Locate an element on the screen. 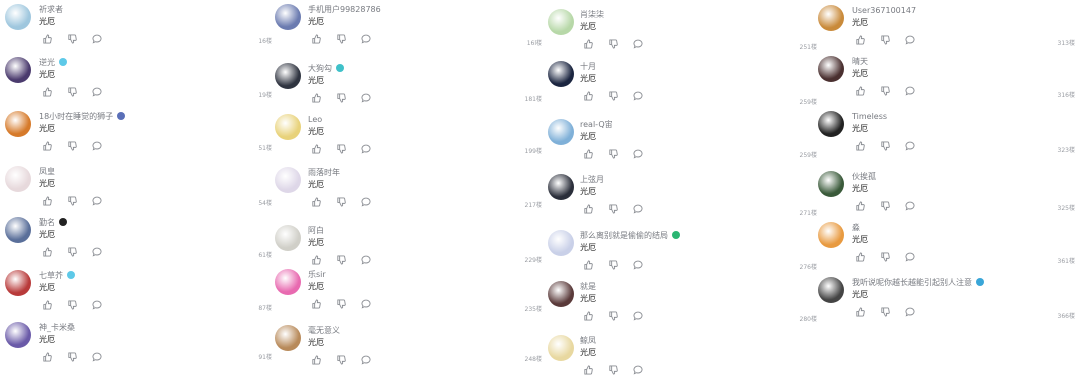  username: 上弦月 is located at coordinates (592, 180).